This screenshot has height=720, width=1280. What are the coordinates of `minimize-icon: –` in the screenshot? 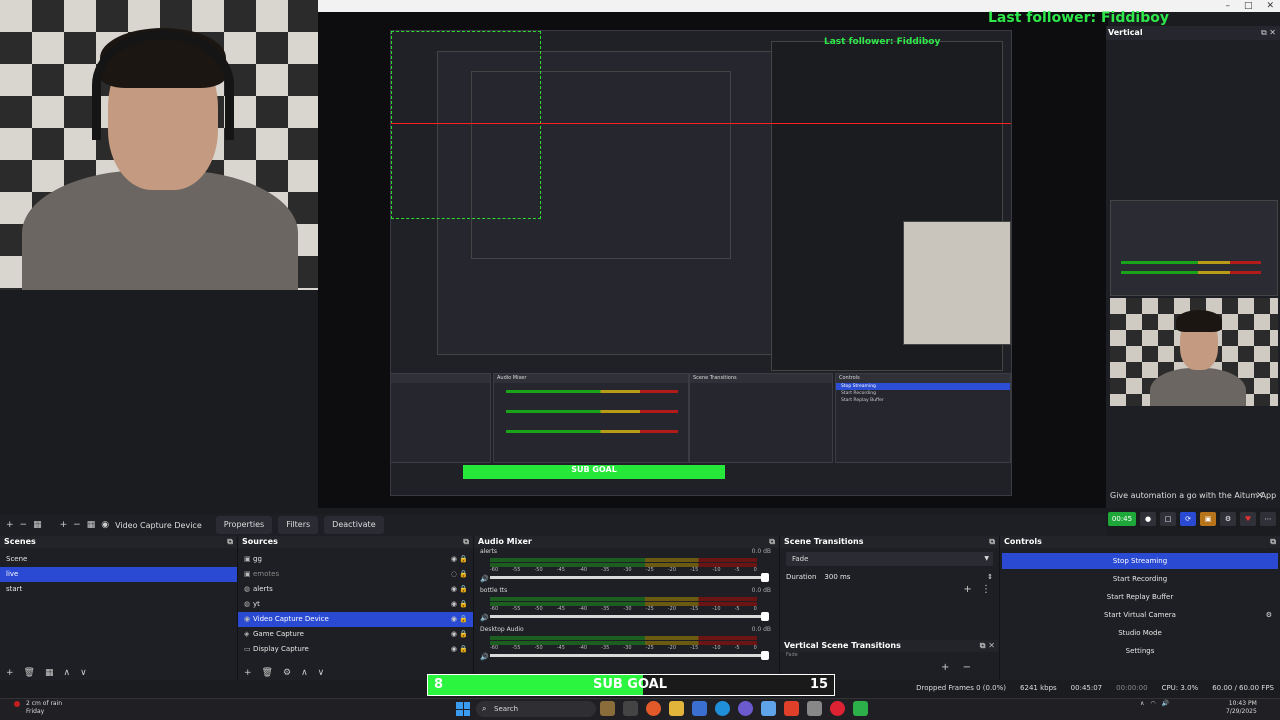 It's located at (1227, 6).